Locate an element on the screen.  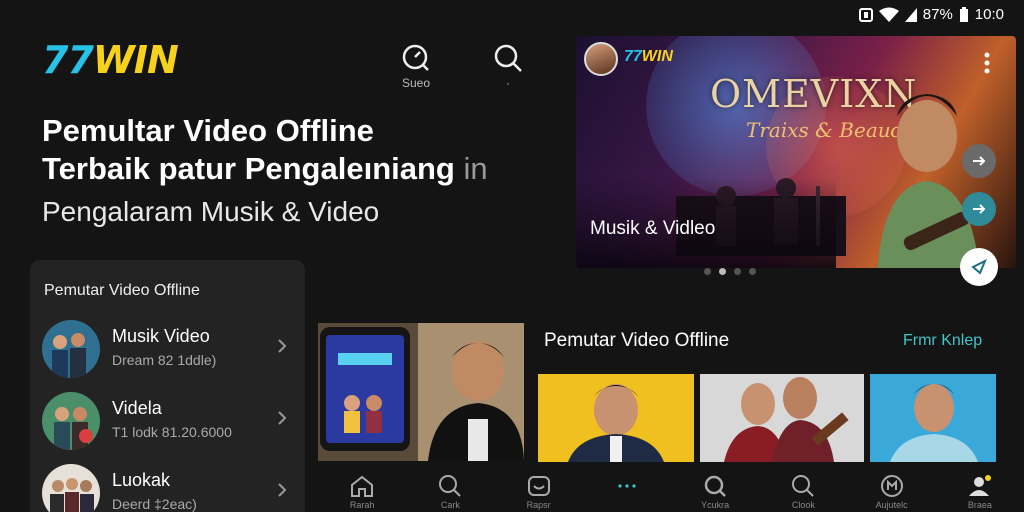
hero-title-trail: in is located at coordinates (475, 168).